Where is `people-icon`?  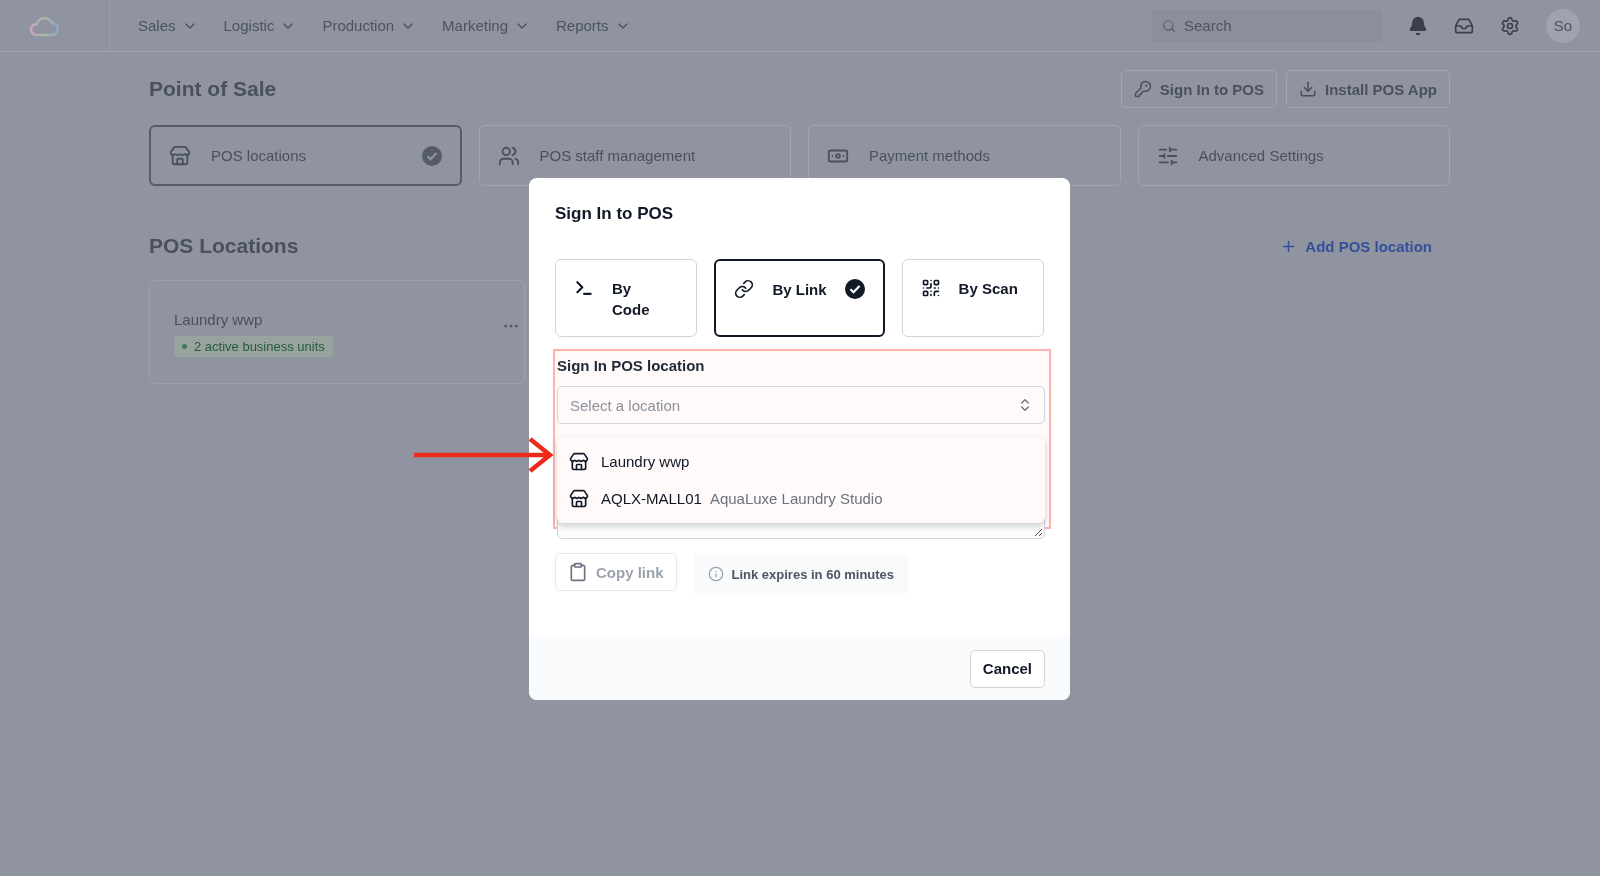
people-icon is located at coordinates (508, 155).